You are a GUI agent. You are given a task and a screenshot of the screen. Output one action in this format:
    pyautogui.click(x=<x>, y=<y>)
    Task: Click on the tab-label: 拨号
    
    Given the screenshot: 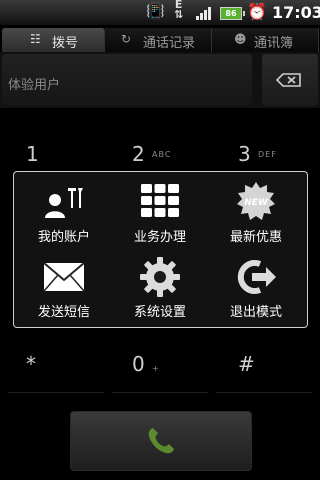 What is the action you would take?
    pyautogui.click(x=65, y=43)
    